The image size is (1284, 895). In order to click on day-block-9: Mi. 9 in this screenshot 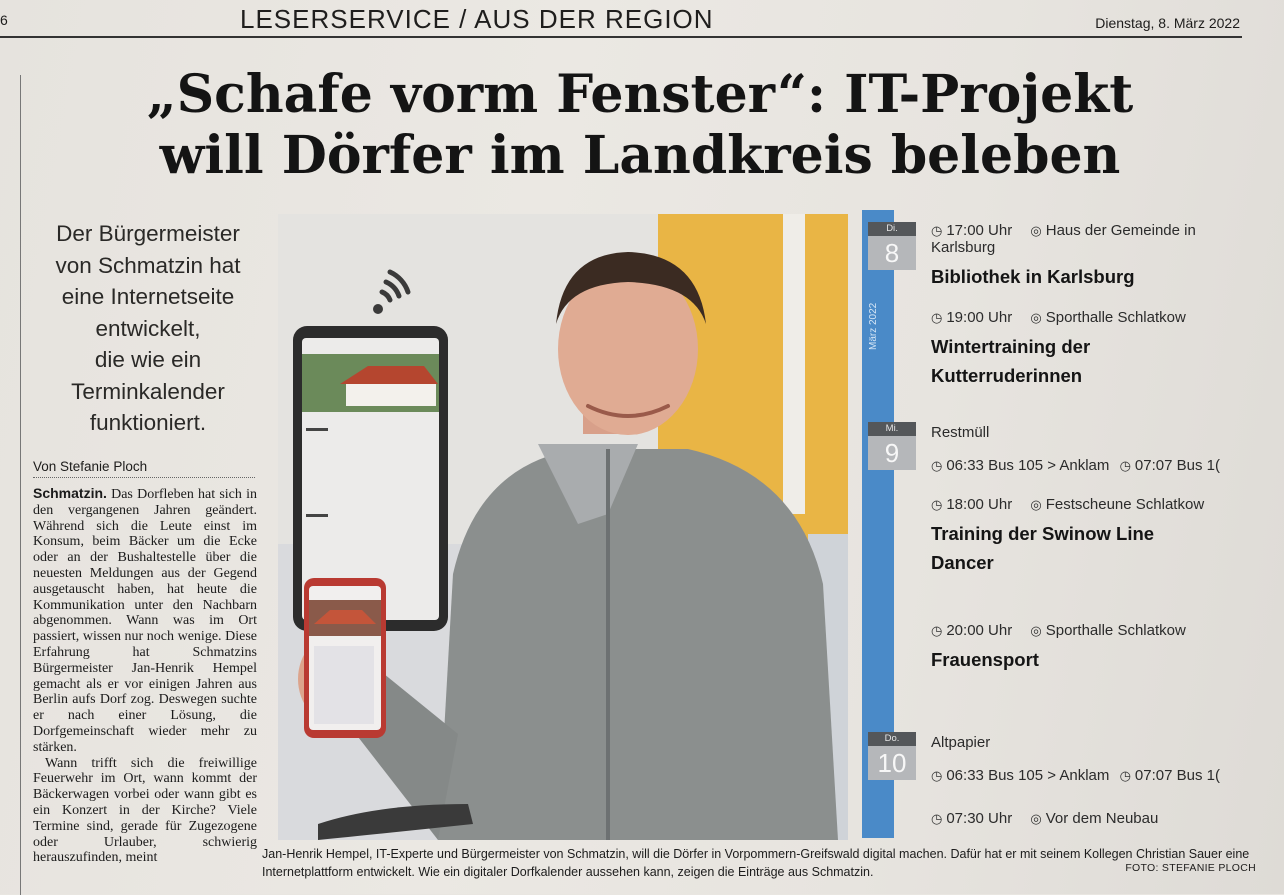, I will do `click(892, 446)`.